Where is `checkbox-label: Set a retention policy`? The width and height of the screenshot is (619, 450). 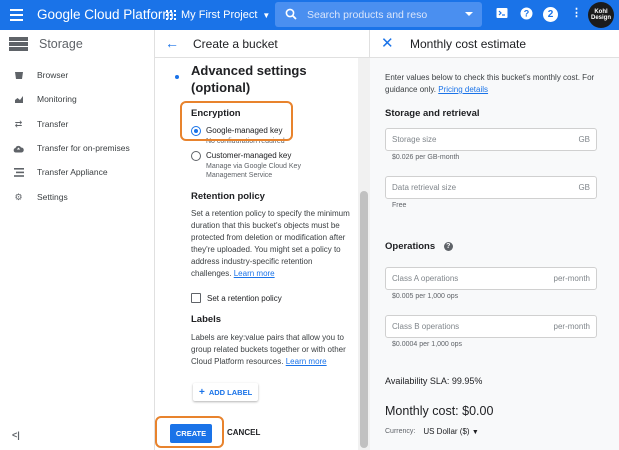
checkbox-label: Set a retention policy is located at coordinates (244, 298).